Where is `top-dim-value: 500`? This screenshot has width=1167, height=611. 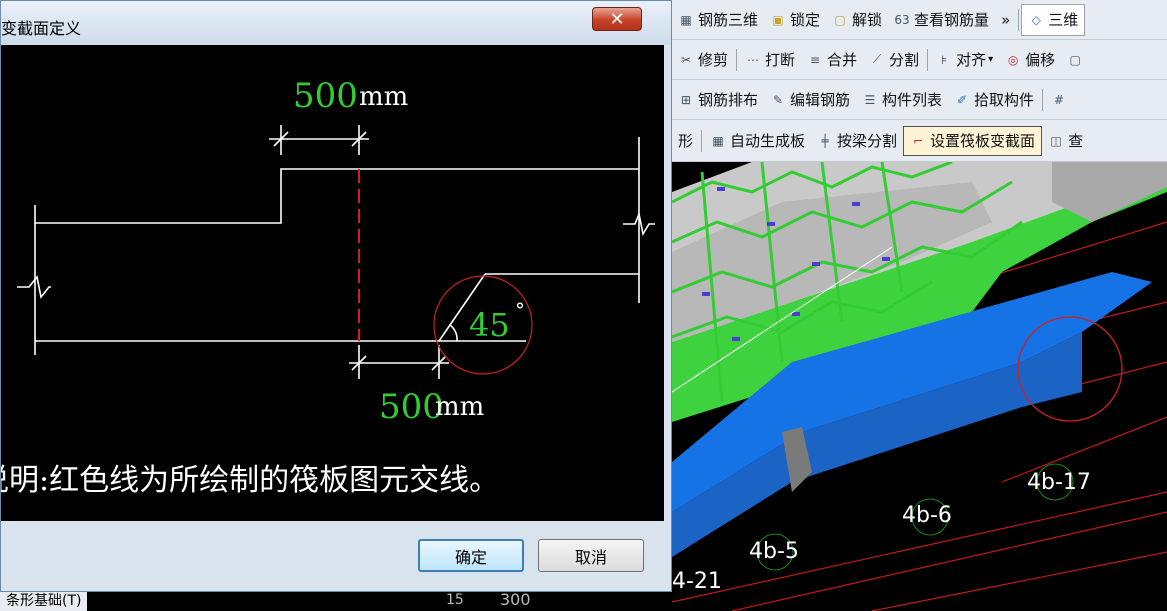
top-dim-value: 500 is located at coordinates (325, 96).